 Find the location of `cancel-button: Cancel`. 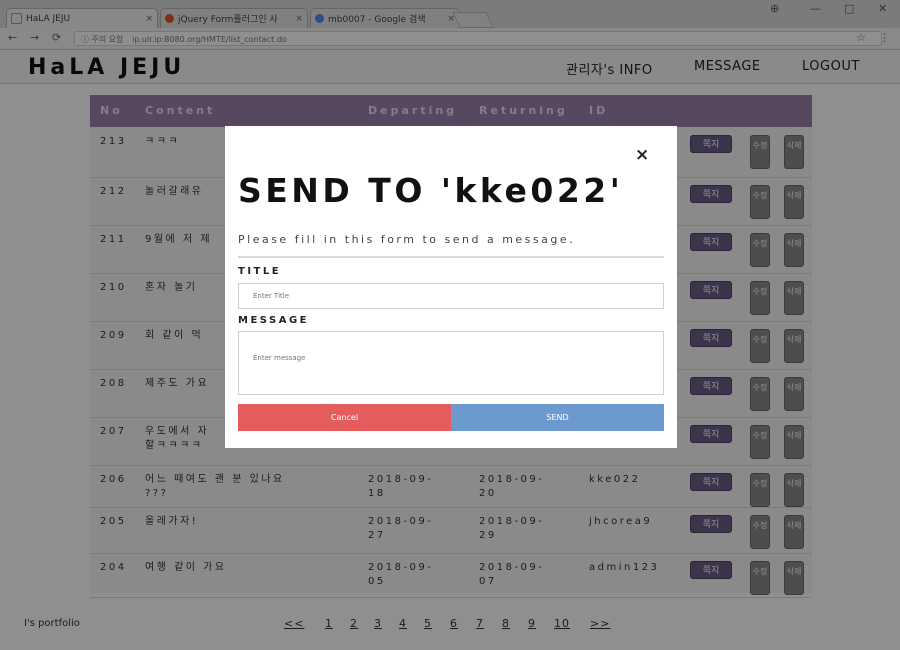

cancel-button: Cancel is located at coordinates (344, 417).